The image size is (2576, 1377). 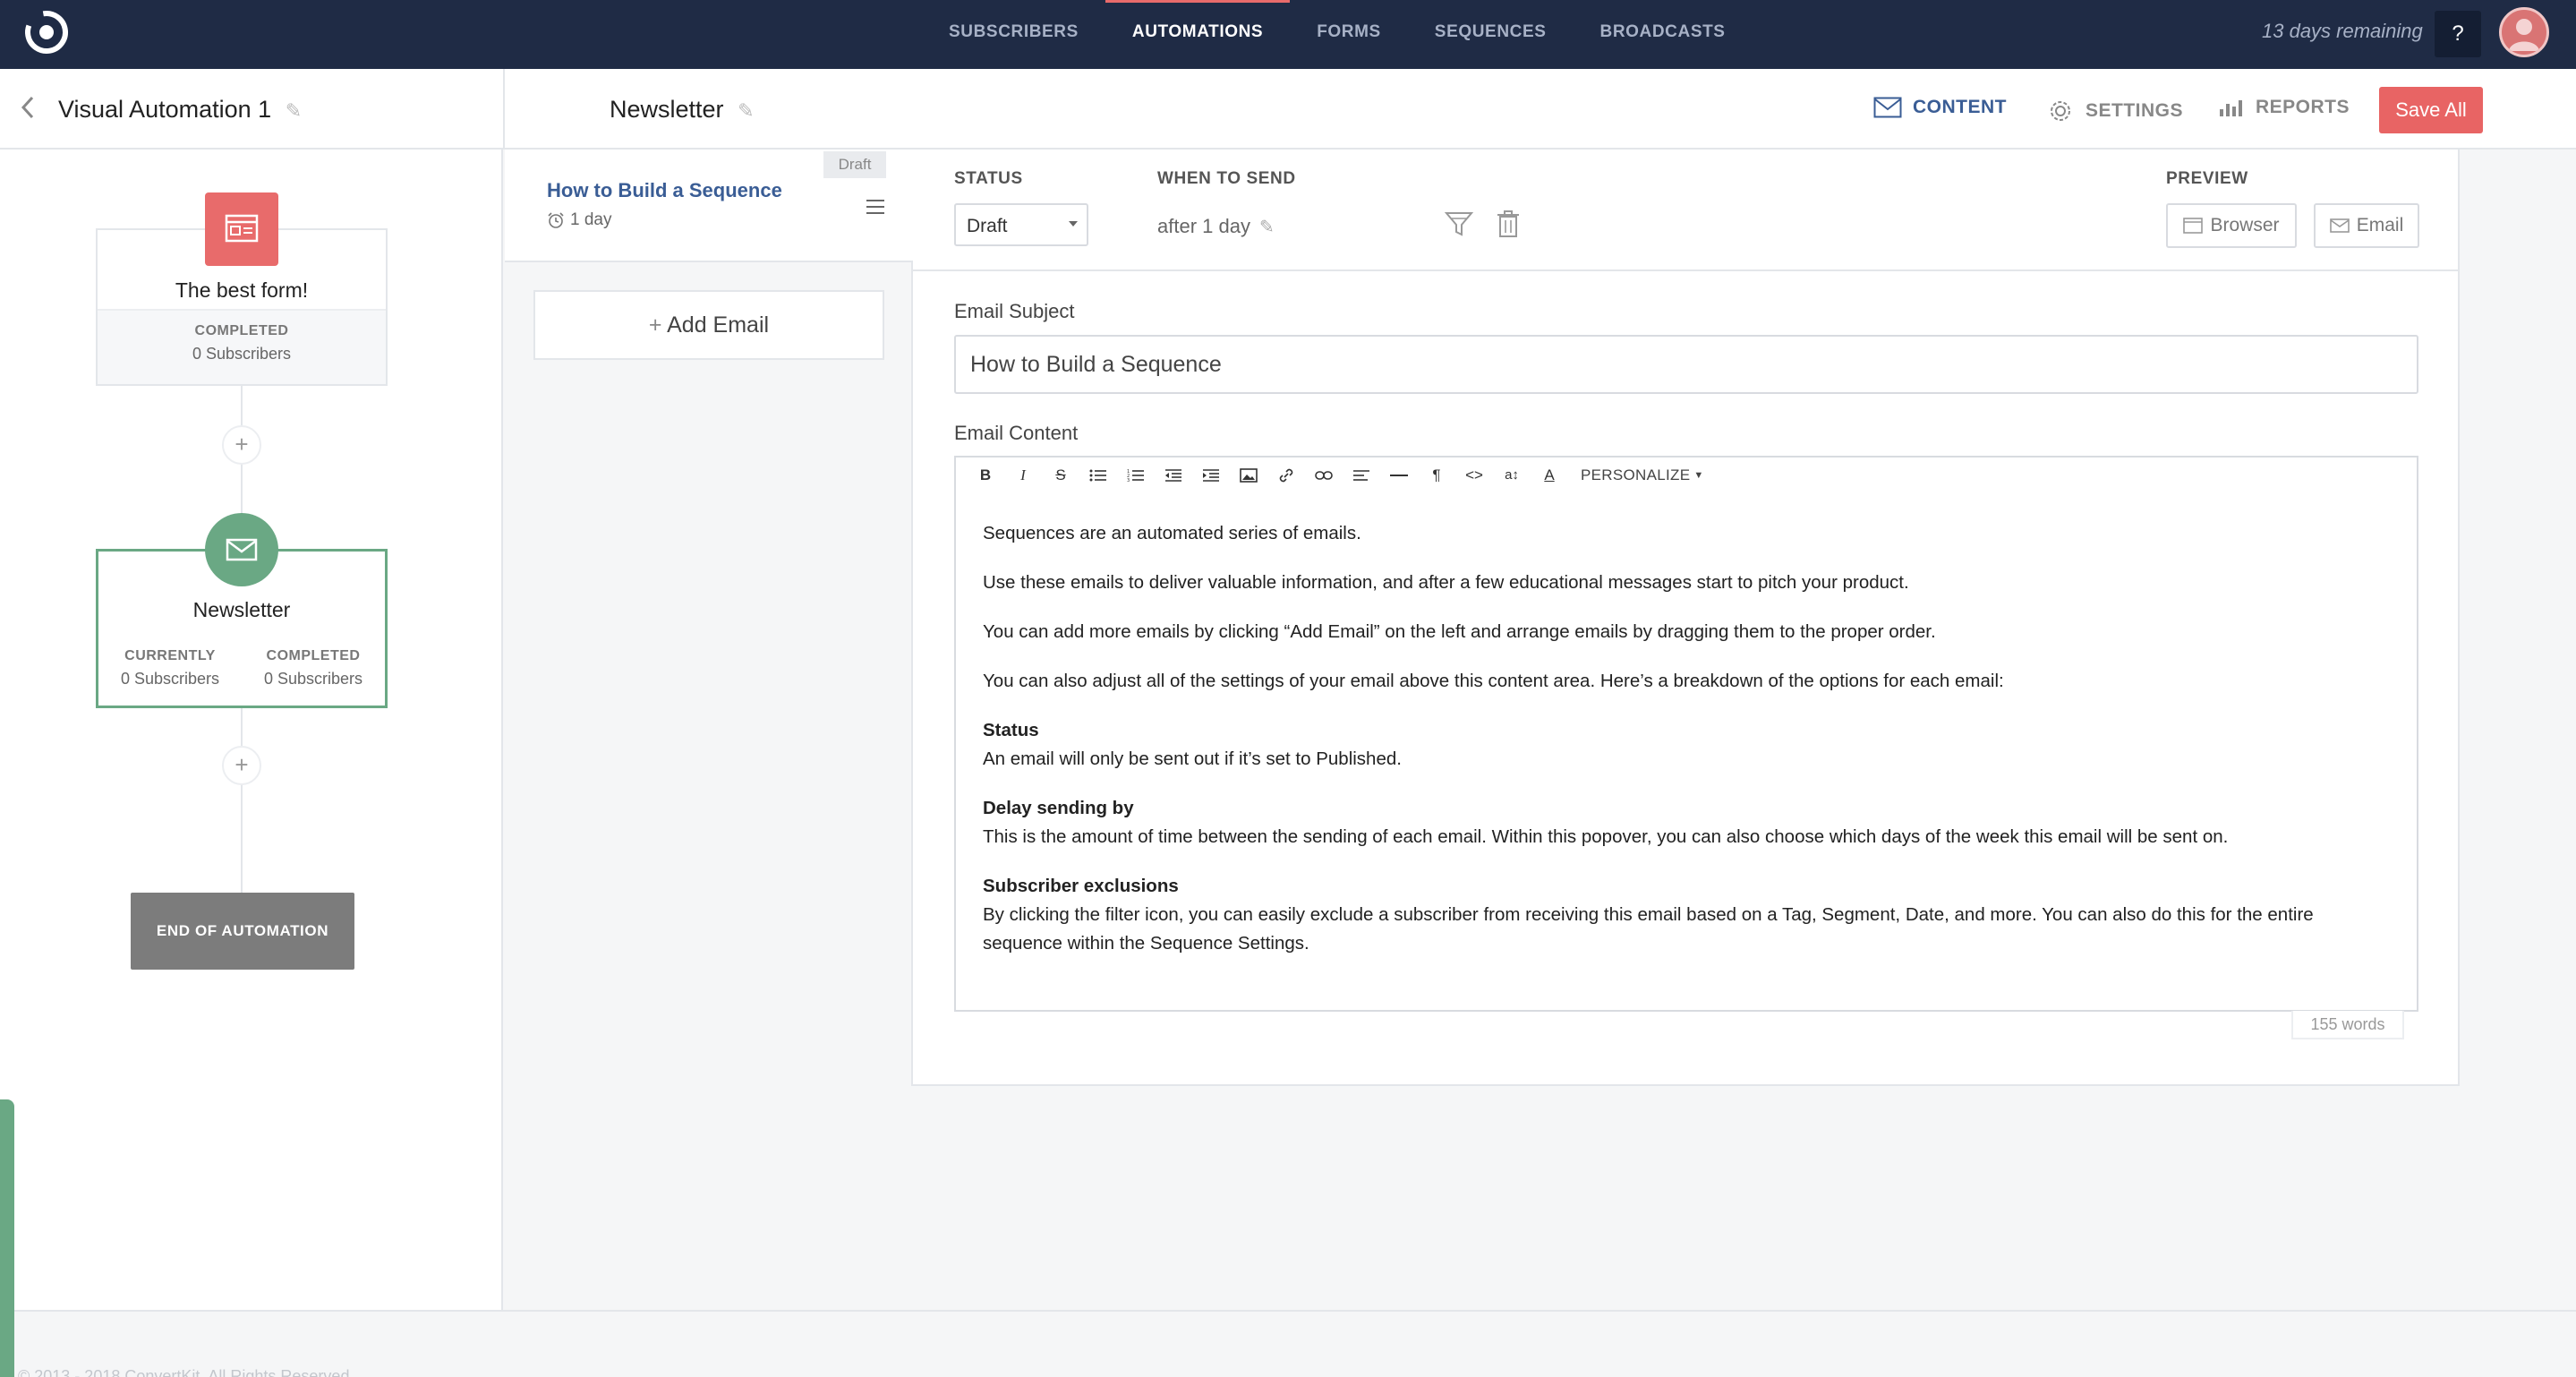 I want to click on when-to-send-value: after 1 day ✎, so click(x=1216, y=226).